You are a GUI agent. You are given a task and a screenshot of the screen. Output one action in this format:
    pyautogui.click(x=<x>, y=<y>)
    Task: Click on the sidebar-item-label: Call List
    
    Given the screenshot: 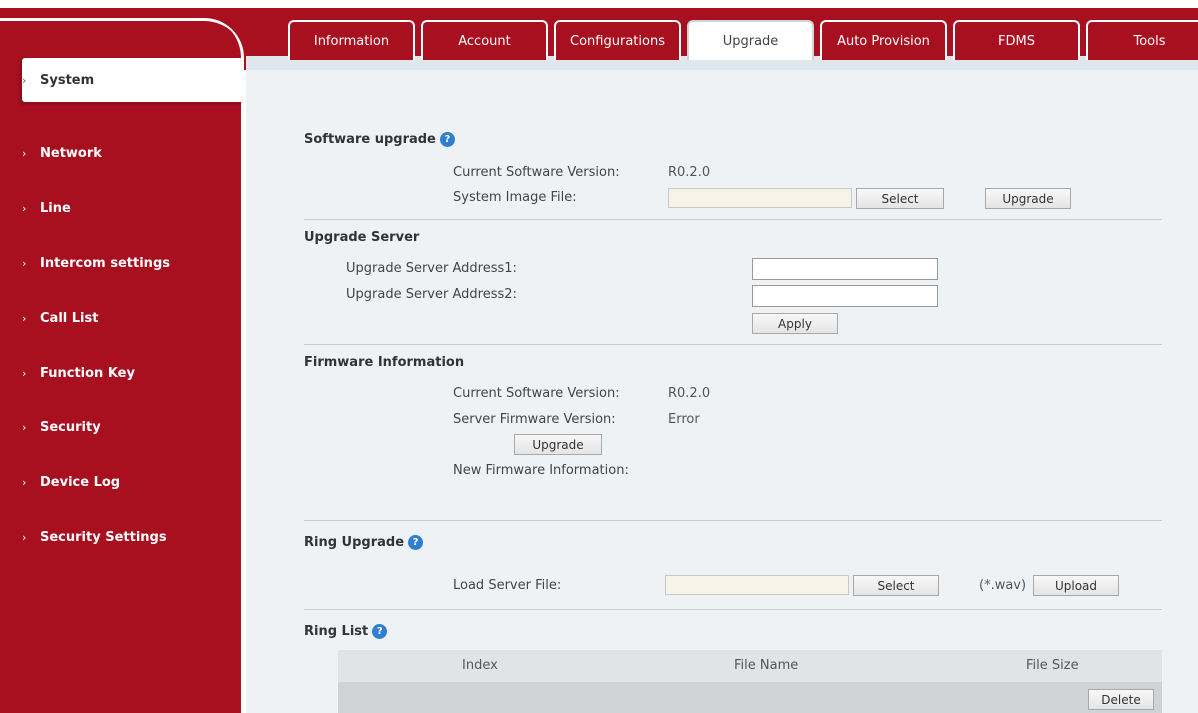 What is the action you would take?
    pyautogui.click(x=69, y=318)
    